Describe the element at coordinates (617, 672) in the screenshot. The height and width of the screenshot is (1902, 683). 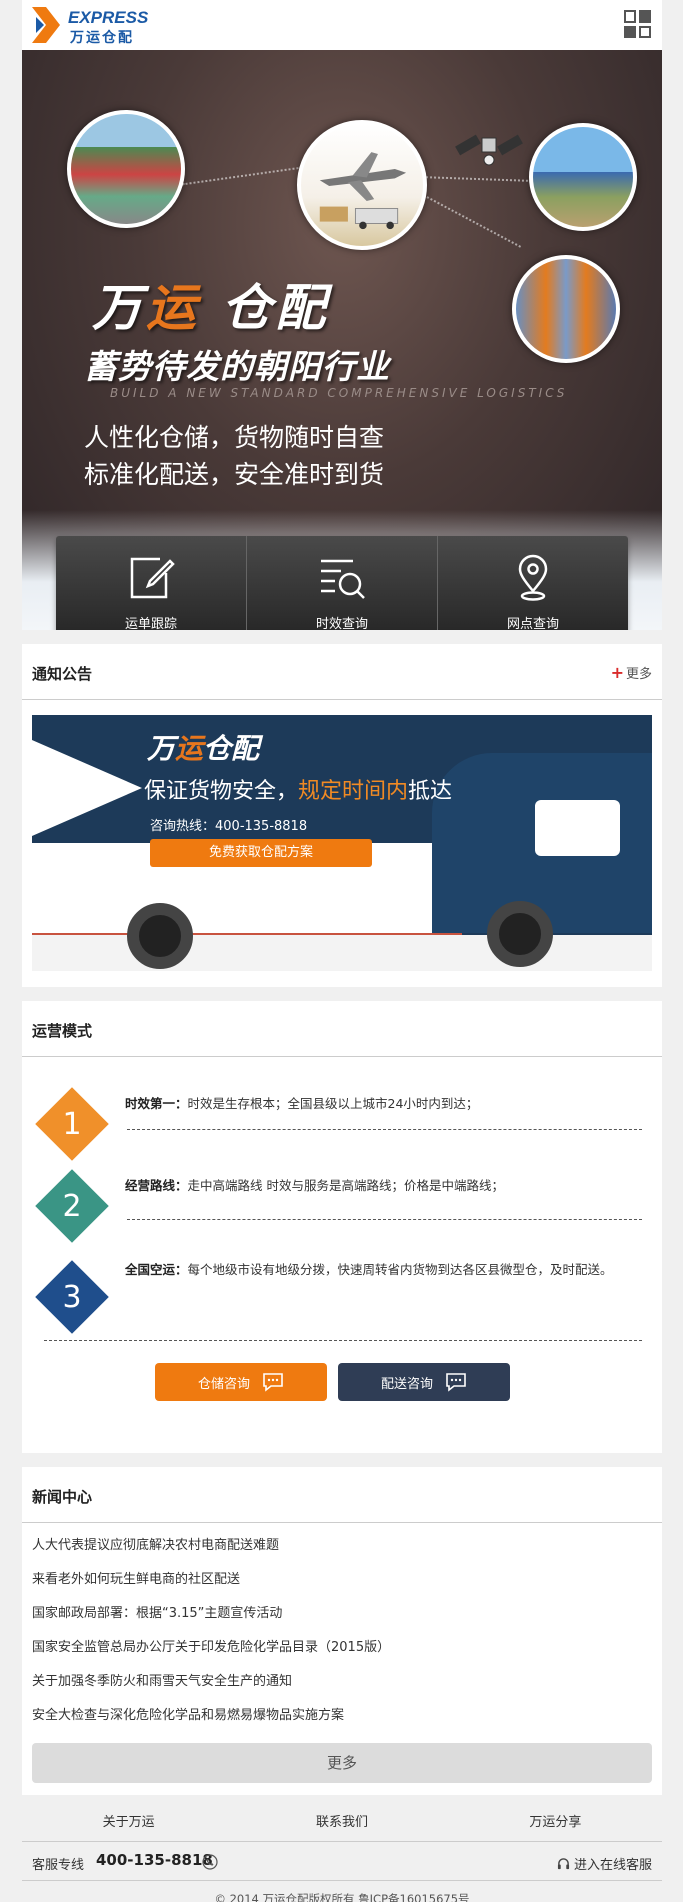
I see `plus-icon: +` at that location.